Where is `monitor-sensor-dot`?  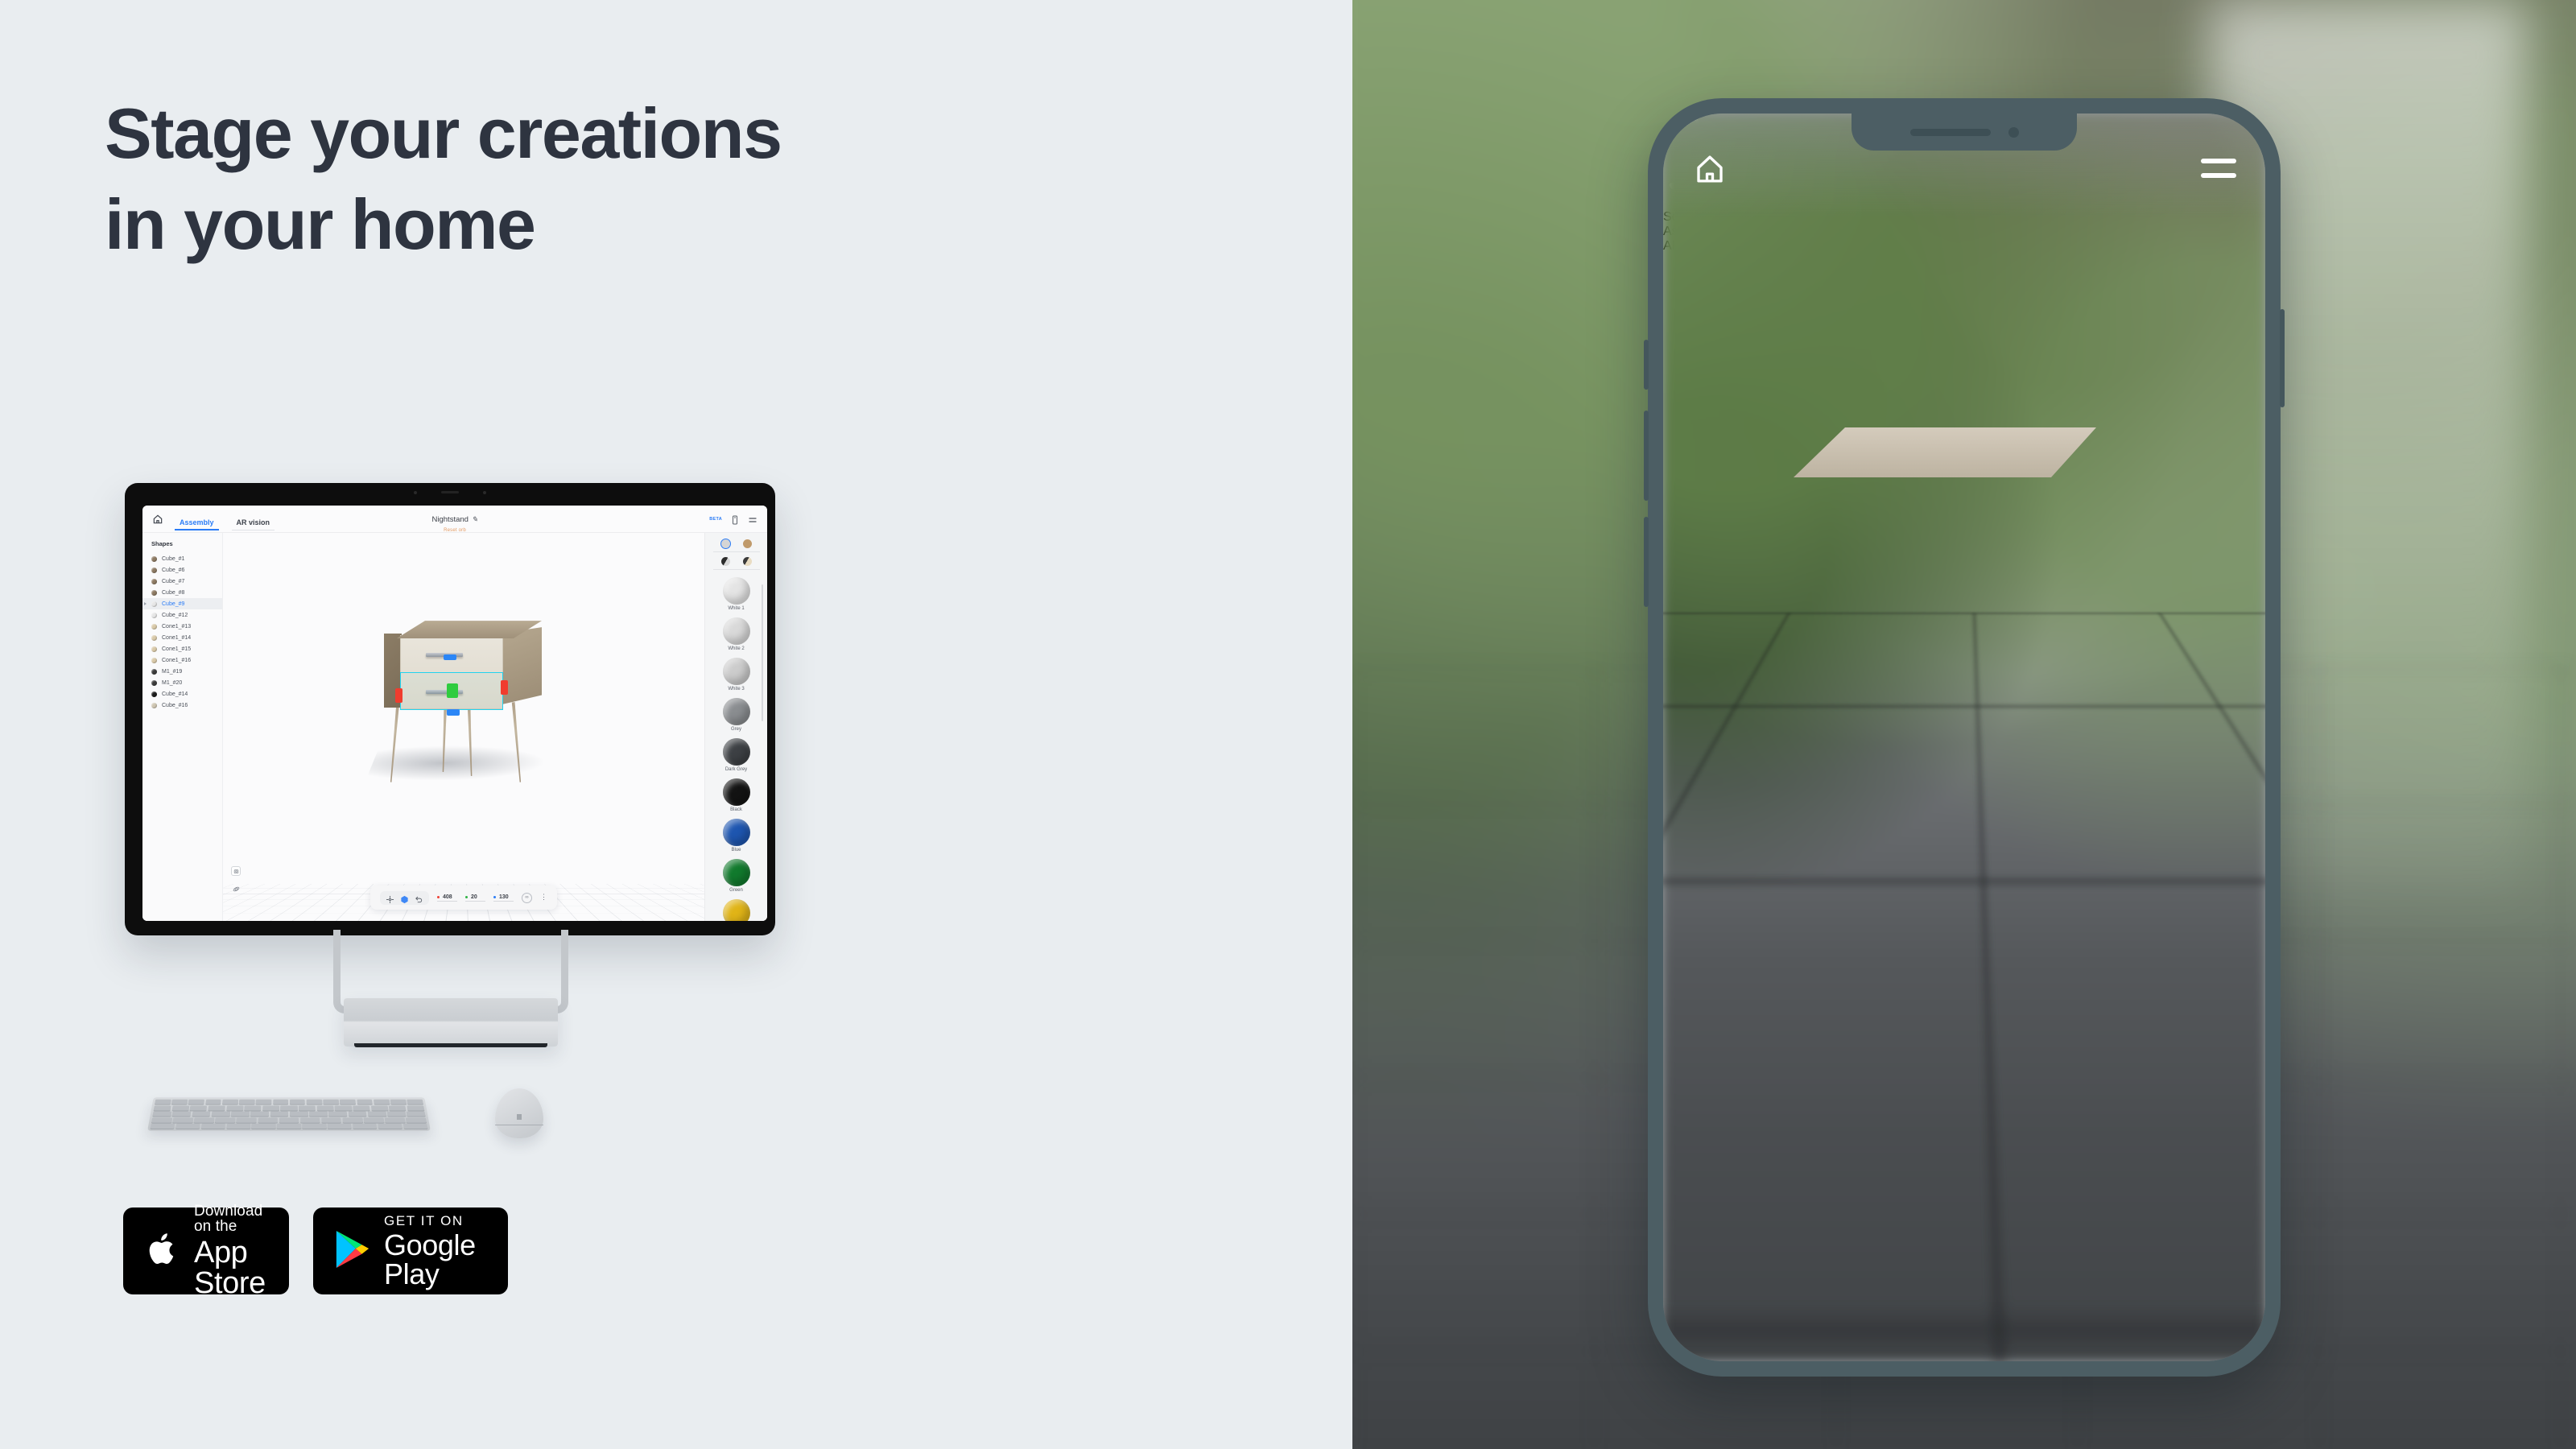
monitor-sensor-dot is located at coordinates (415, 492).